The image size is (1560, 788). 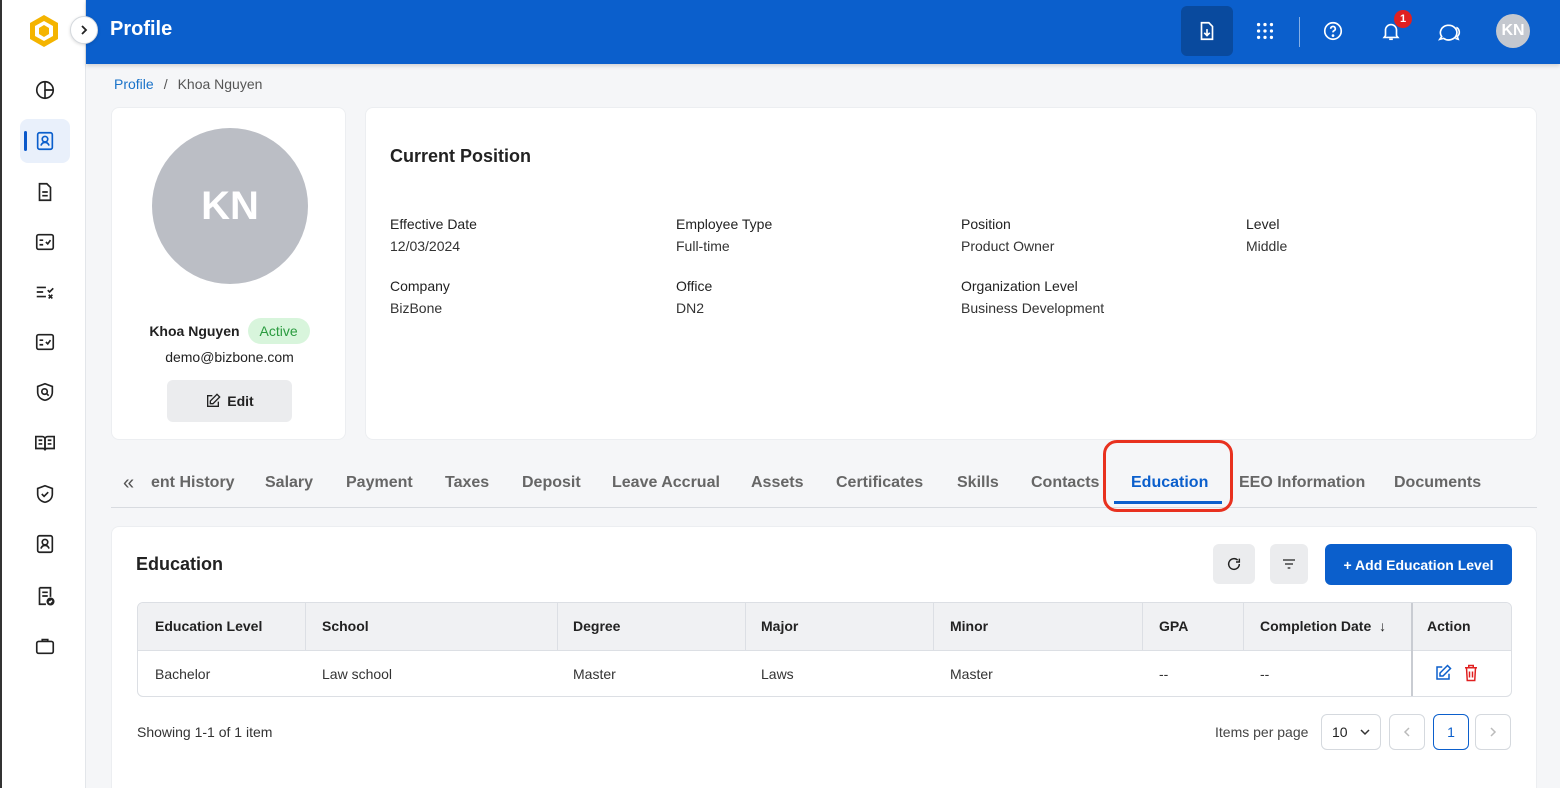 I want to click on security-search-icon, so click(x=45, y=392).